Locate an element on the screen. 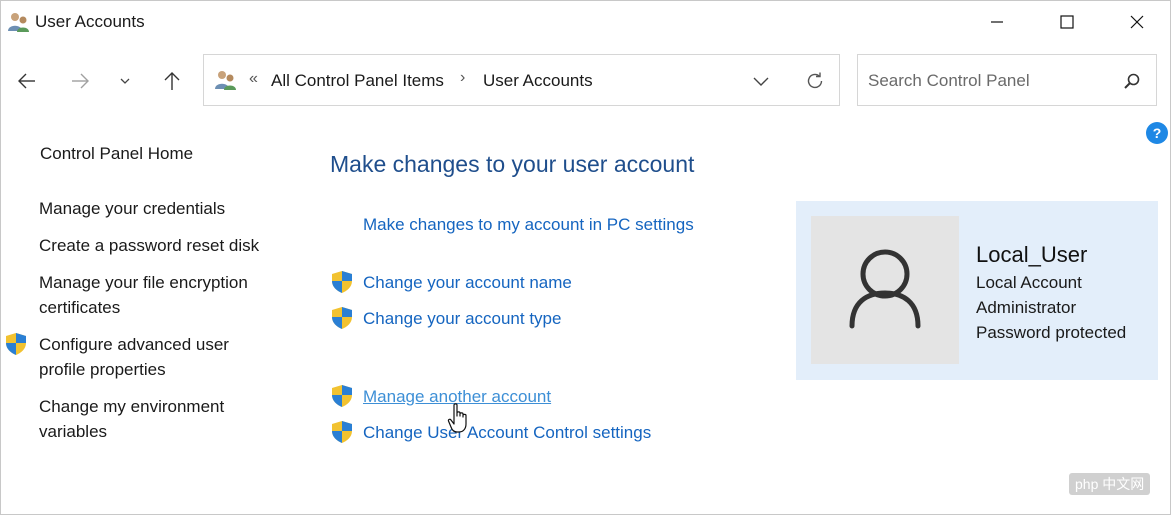 Image resolution: width=1171 pixels, height=515 pixels. help-button: ? is located at coordinates (1157, 133).